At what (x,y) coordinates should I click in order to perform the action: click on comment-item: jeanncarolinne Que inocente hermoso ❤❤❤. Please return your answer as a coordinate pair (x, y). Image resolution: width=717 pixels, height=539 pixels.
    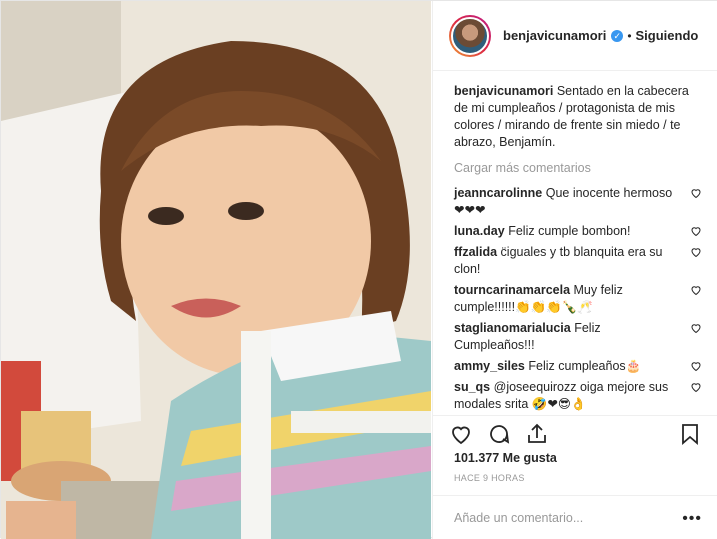
    Looking at the image, I should click on (578, 202).